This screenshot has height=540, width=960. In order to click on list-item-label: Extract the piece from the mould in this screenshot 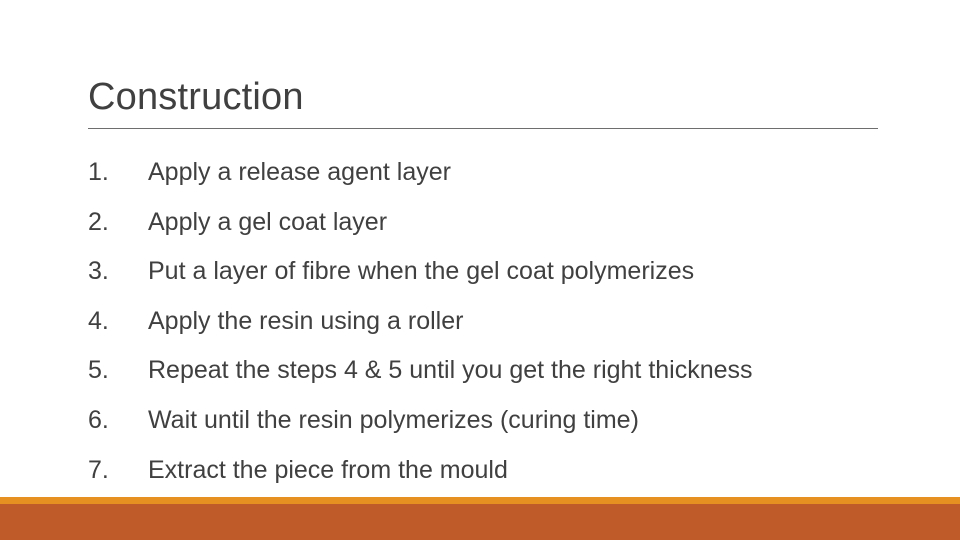, I will do `click(328, 469)`.